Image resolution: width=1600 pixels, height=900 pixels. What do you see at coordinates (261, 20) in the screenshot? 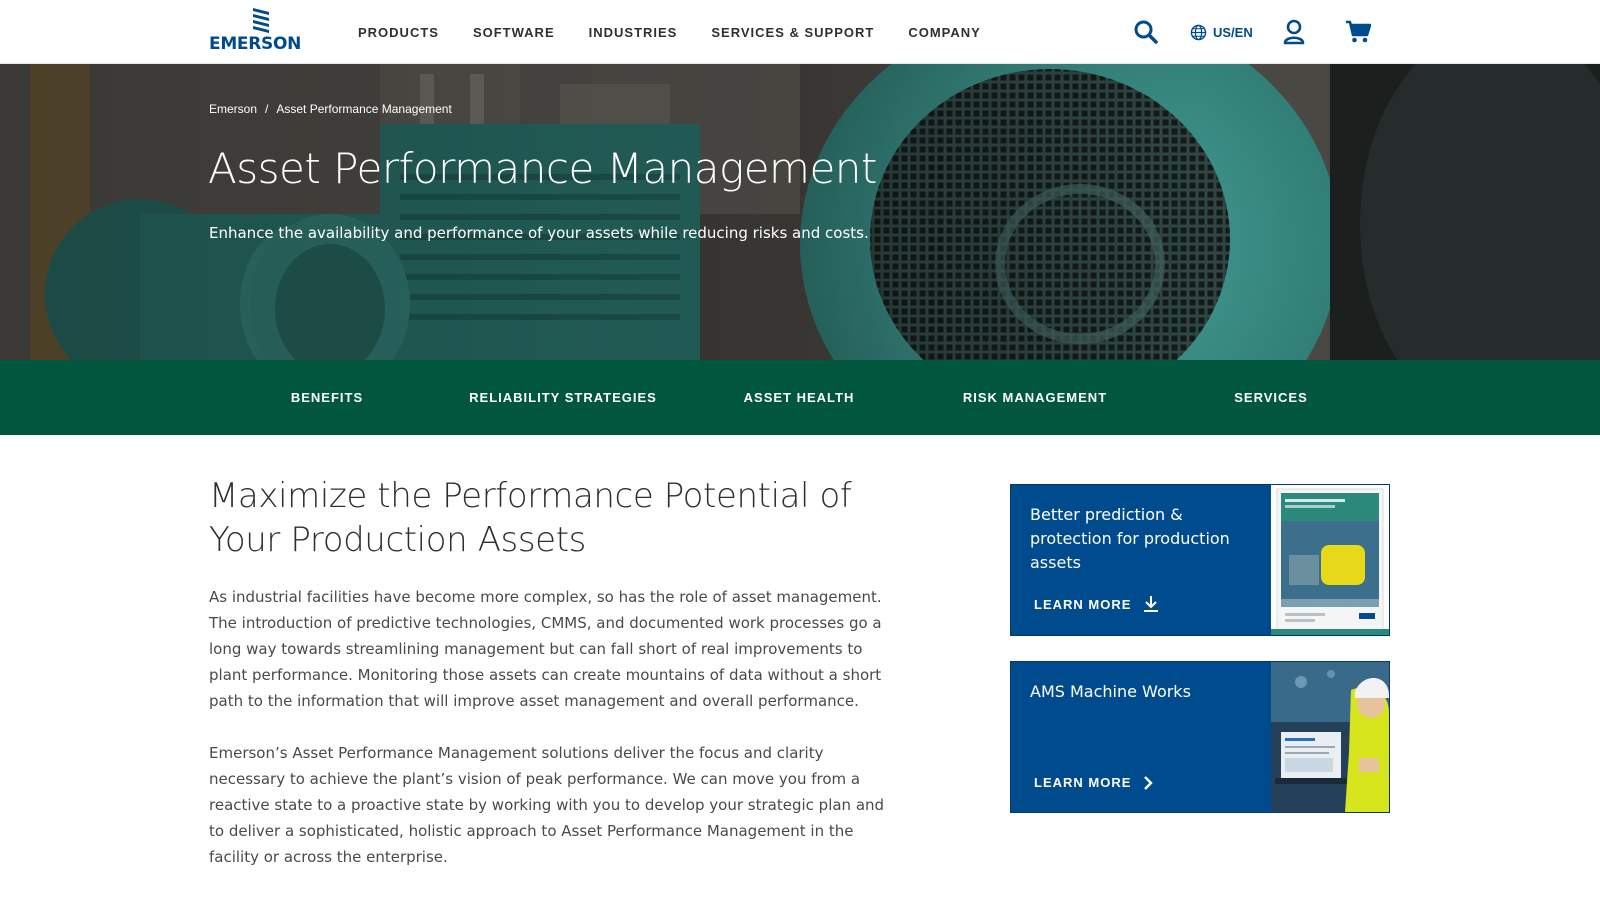
I see `emerson-logo-mark-icon` at bounding box center [261, 20].